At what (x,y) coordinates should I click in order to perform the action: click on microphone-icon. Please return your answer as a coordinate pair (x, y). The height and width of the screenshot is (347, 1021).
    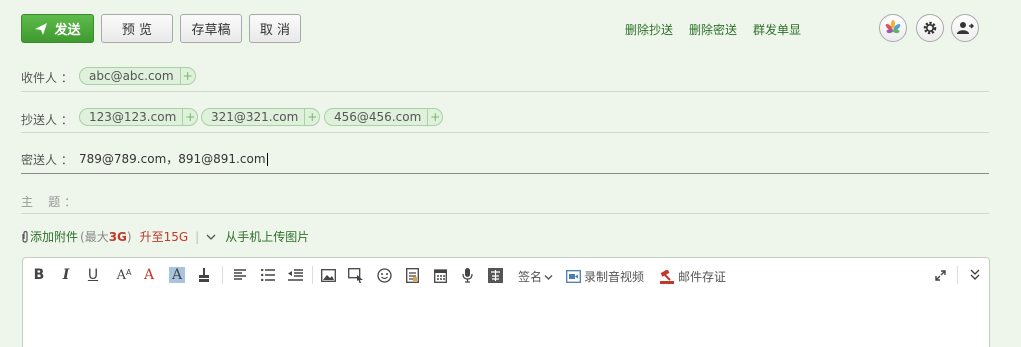
    Looking at the image, I should click on (467, 275).